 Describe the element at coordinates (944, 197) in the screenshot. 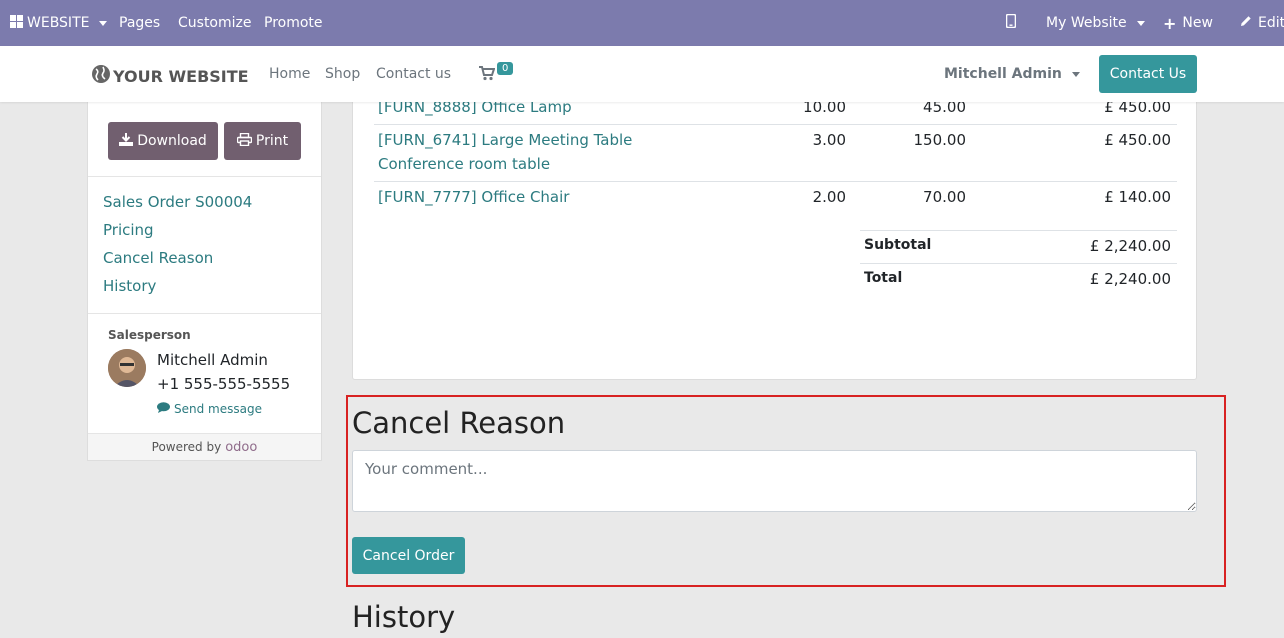

I see `line-price: 70.00` at that location.